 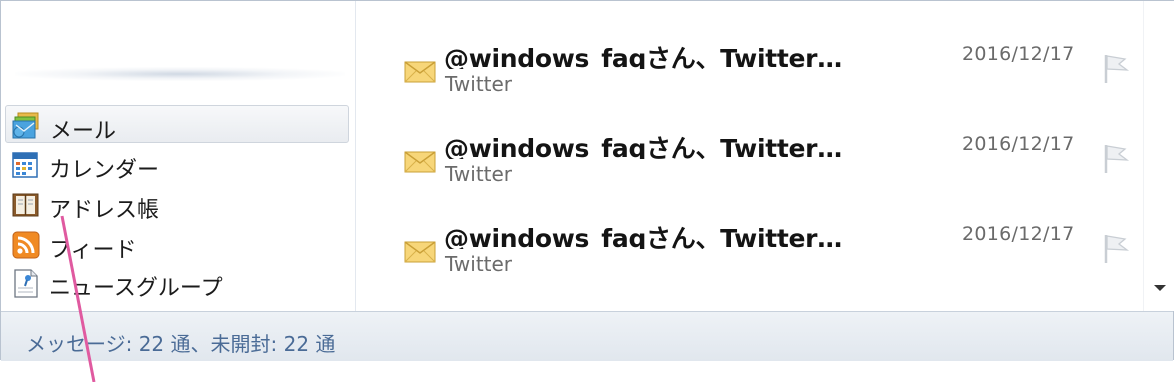 What do you see at coordinates (136, 288) in the screenshot?
I see `nav-label-newsgroup: ニュースグループ` at bounding box center [136, 288].